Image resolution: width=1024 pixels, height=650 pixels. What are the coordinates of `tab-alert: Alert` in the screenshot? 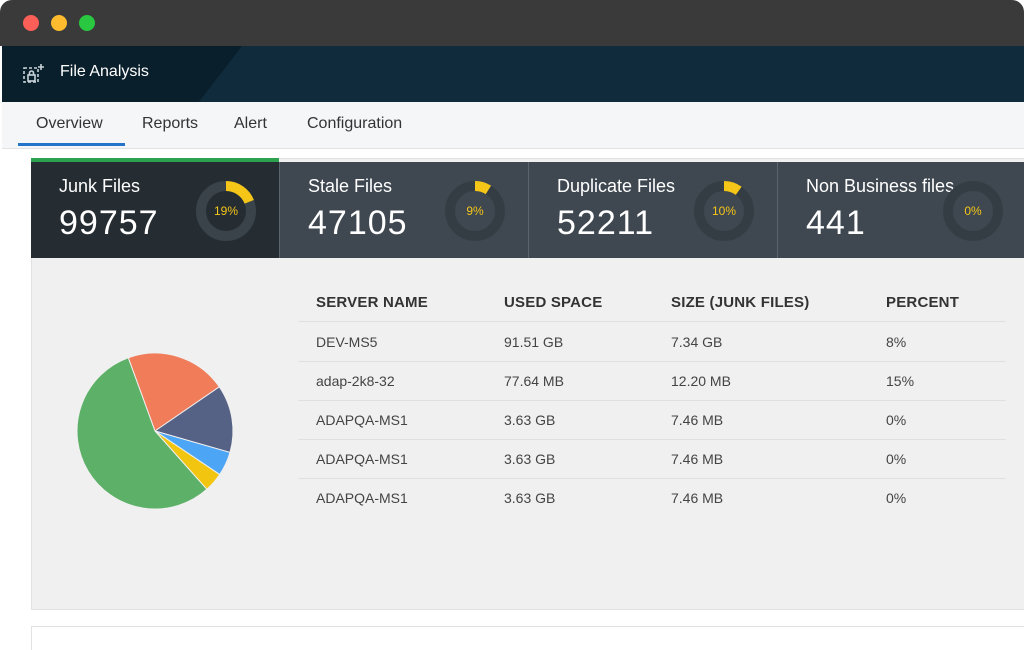 It's located at (250, 124).